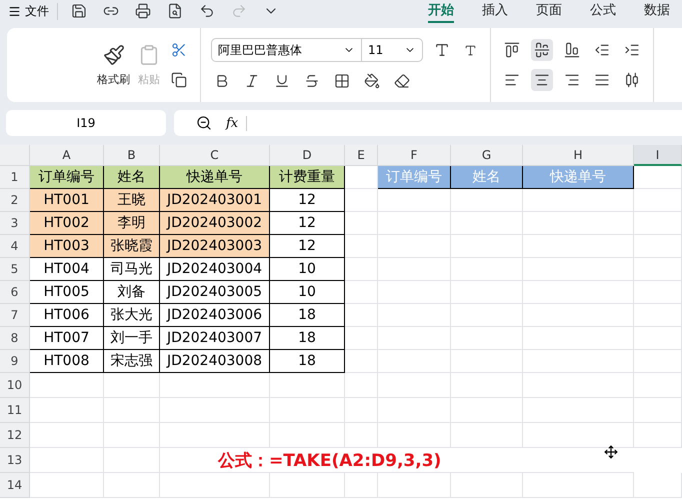 The image size is (682, 501). I want to click on column-header: I, so click(658, 155).